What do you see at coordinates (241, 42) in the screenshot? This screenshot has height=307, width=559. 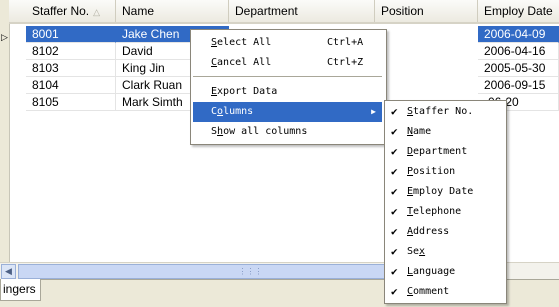 I see `menu-item-label: Select All` at bounding box center [241, 42].